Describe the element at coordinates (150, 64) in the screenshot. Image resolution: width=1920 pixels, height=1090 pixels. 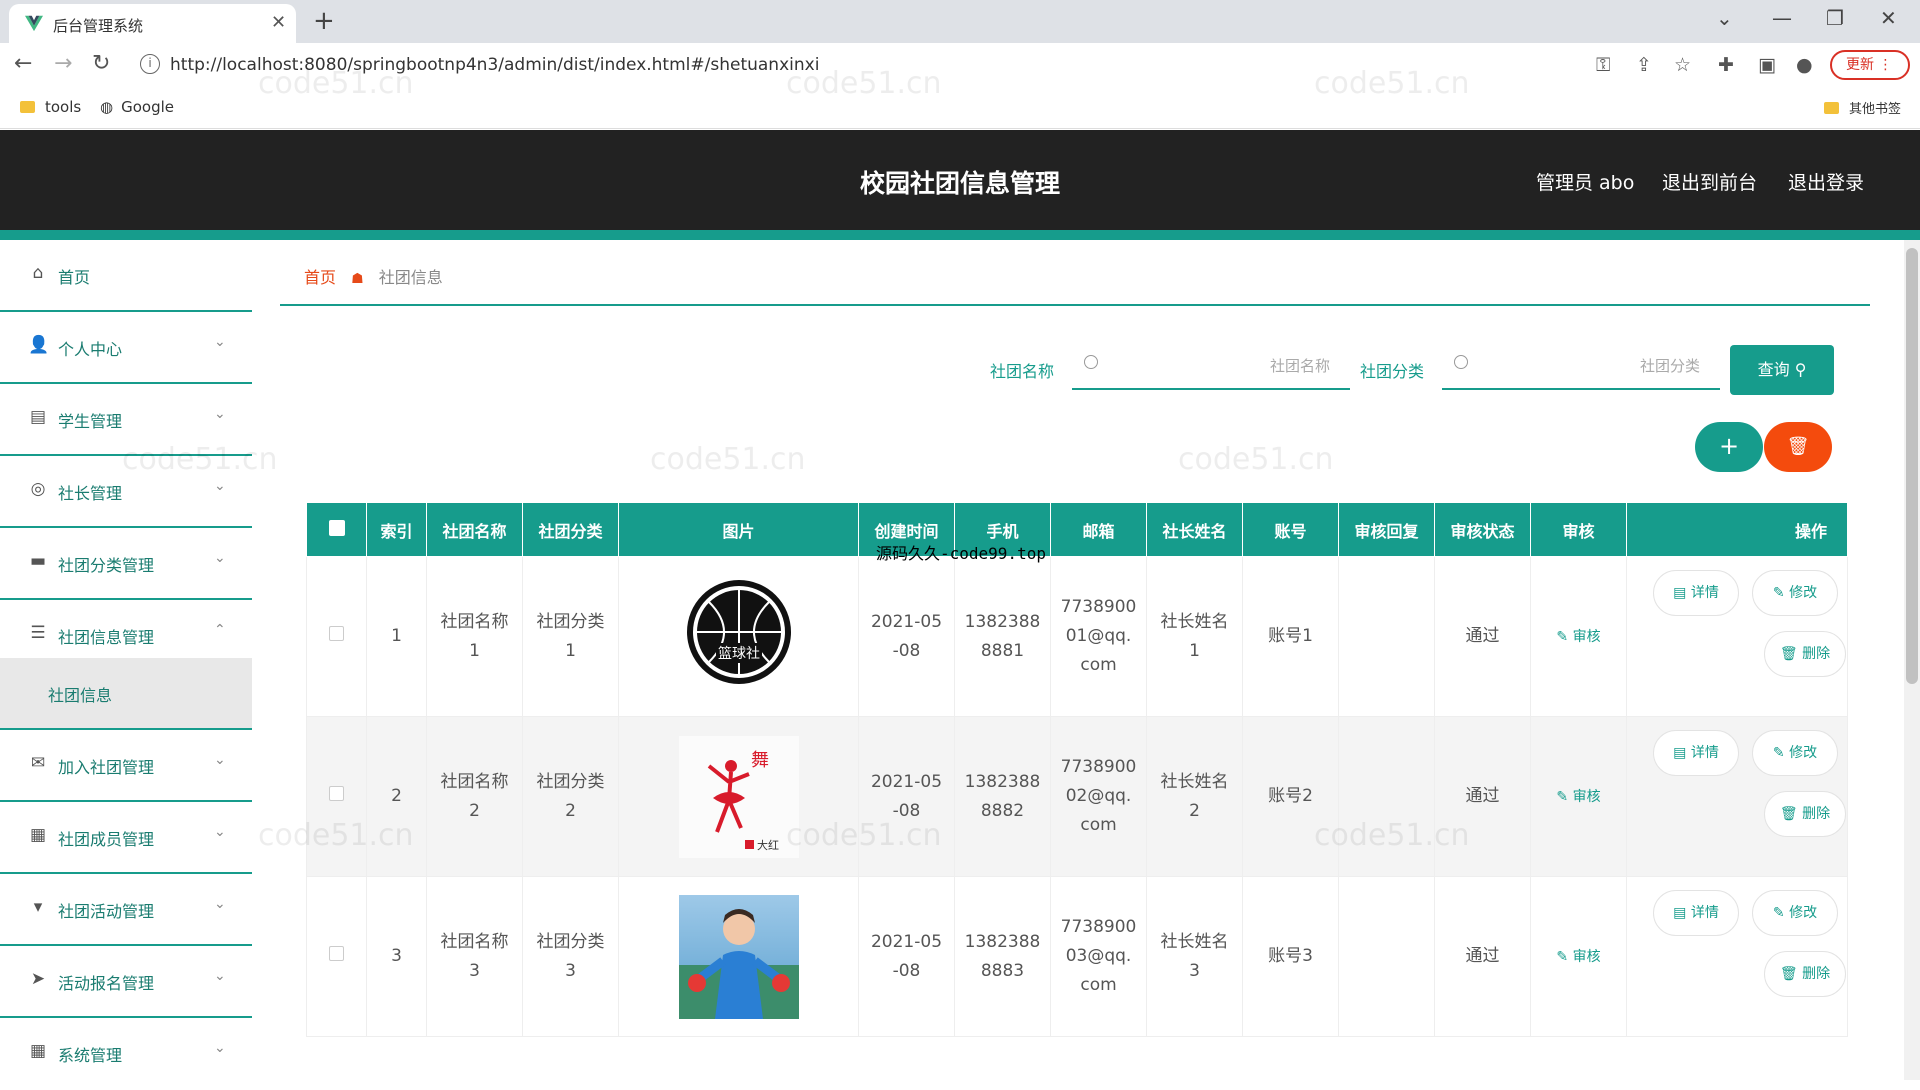
I see `site-info-icon: i` at that location.